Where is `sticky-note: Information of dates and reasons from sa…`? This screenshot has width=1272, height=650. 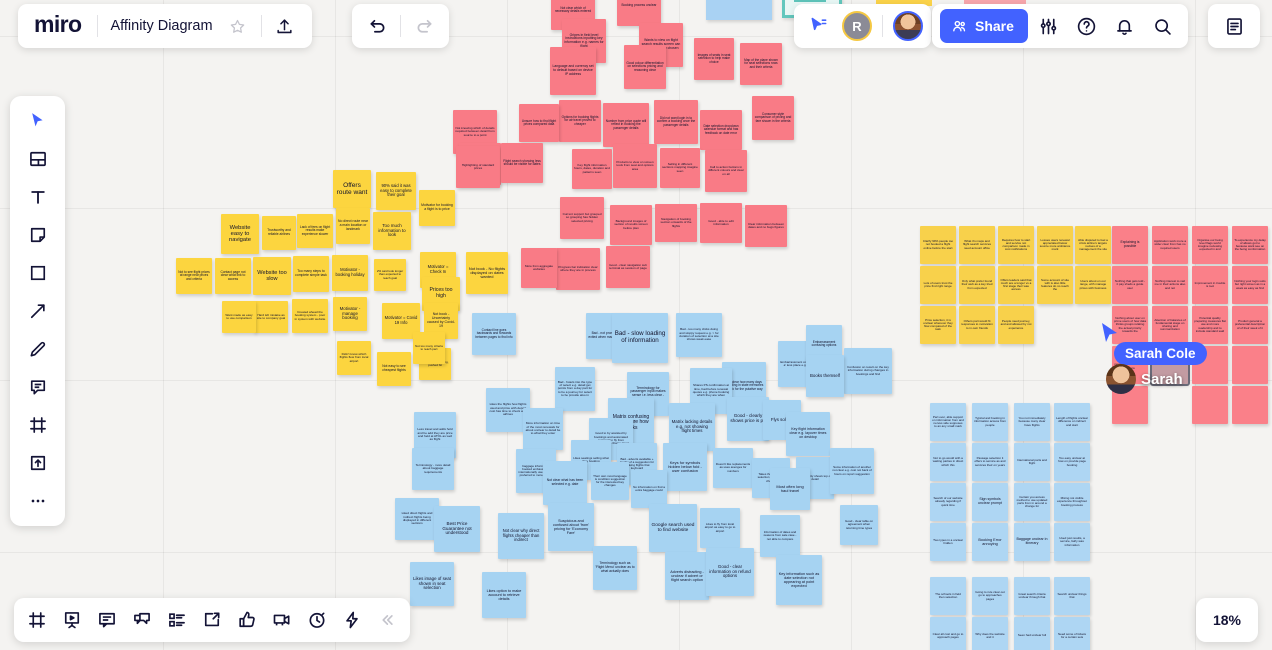
sticky-note: Information of dates and reasons from sa… is located at coordinates (780, 536).